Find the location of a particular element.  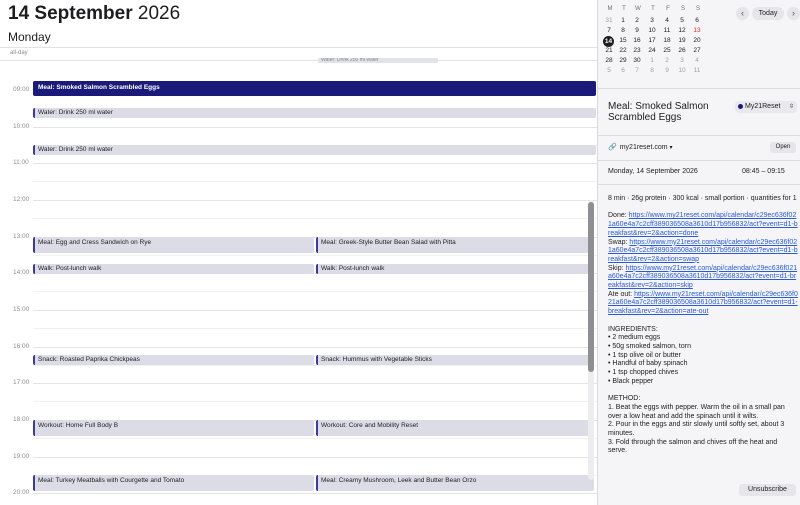

open-button: Open is located at coordinates (783, 147).